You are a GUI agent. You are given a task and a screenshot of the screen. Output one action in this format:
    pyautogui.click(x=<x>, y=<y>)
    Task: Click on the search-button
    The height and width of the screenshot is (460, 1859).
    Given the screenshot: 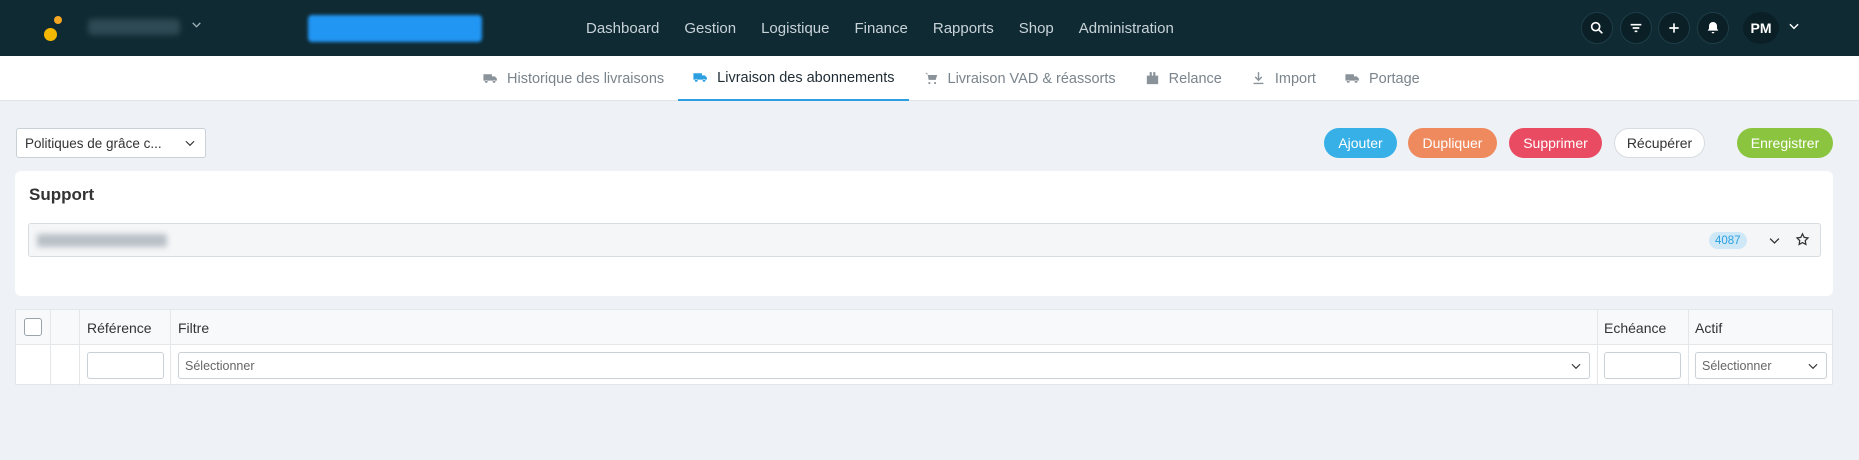 What is the action you would take?
    pyautogui.click(x=1597, y=28)
    